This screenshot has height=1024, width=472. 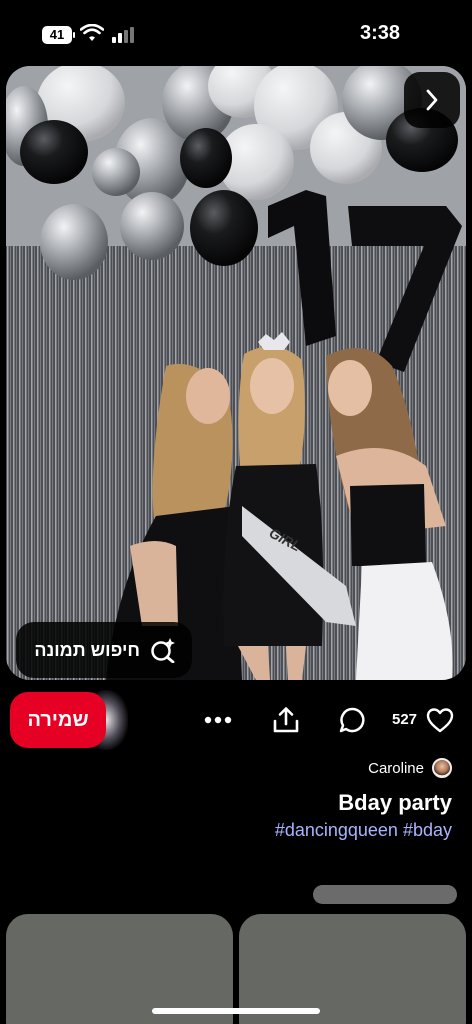 I want to click on comment-icon, so click(x=352, y=720).